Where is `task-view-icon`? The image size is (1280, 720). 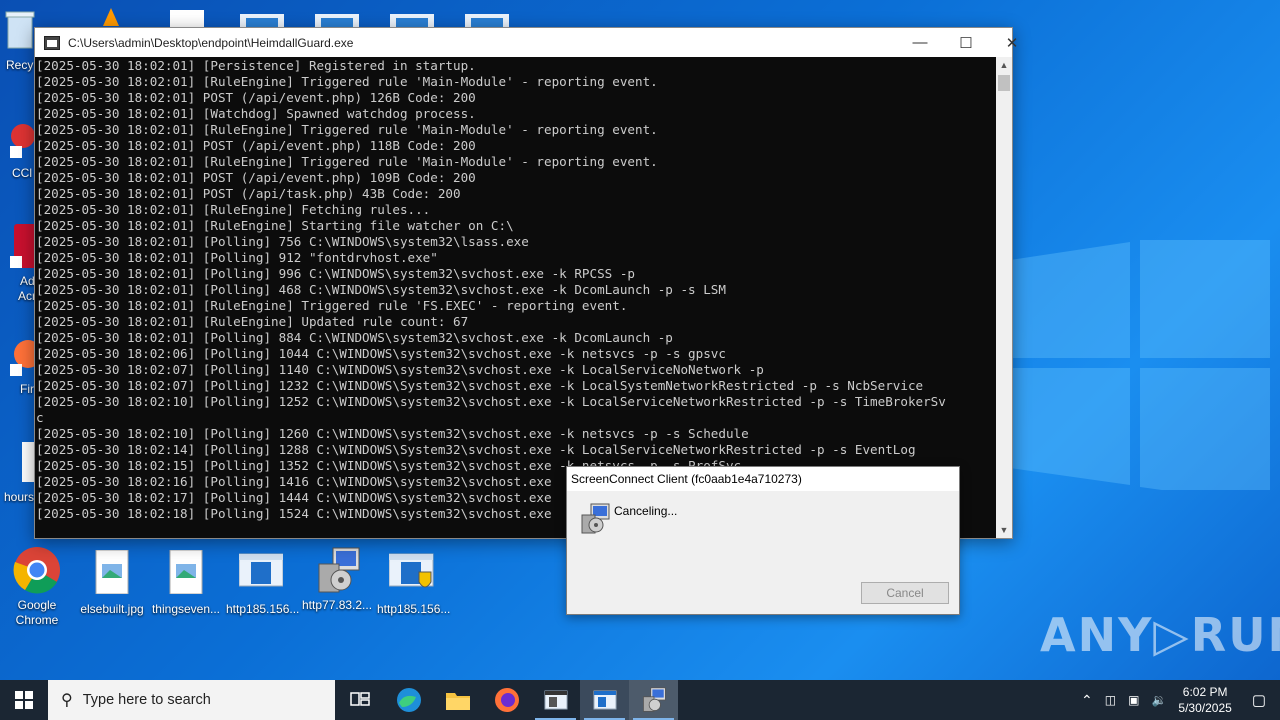
task-view-icon is located at coordinates (359, 699).